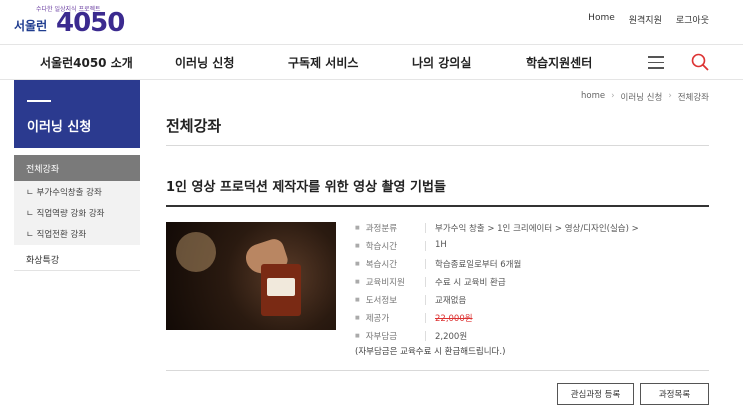 This screenshot has height=419, width=743. I want to click on sidebar-item-all-courses: 전체강좌, so click(77, 168).